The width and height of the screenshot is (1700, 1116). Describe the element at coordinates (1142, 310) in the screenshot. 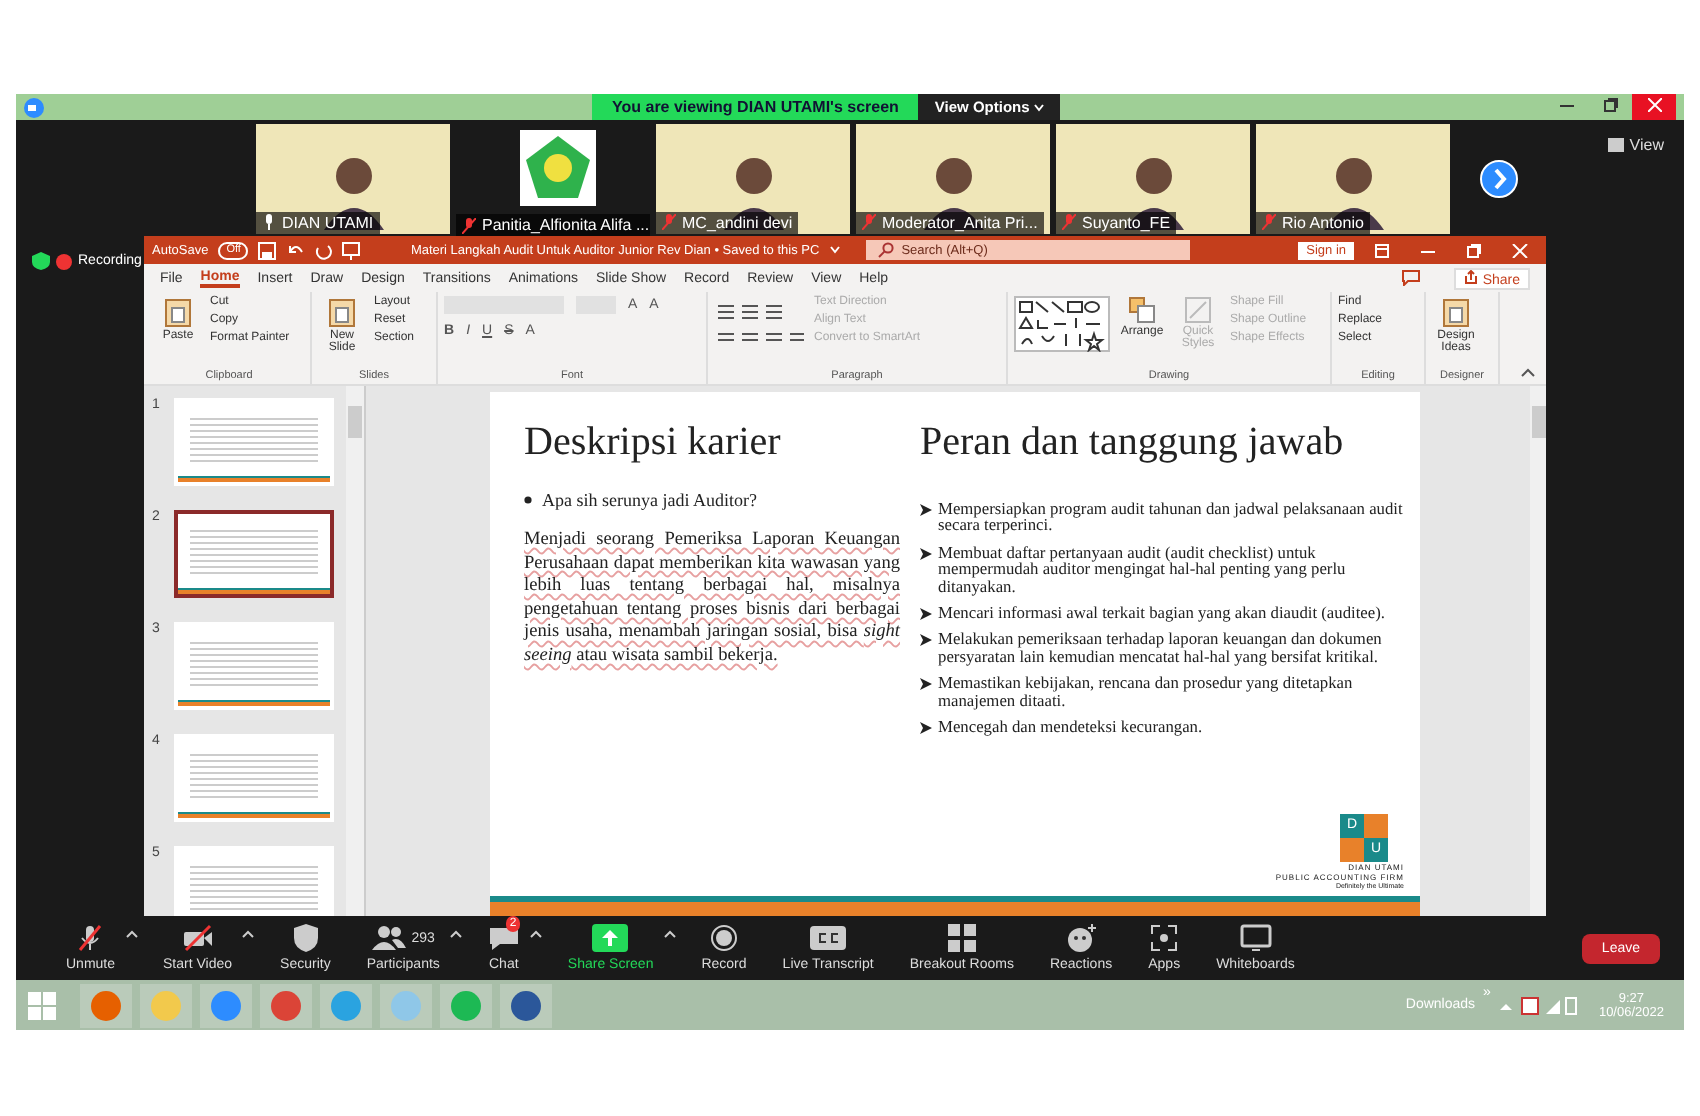

I see `arrange-icon` at that location.